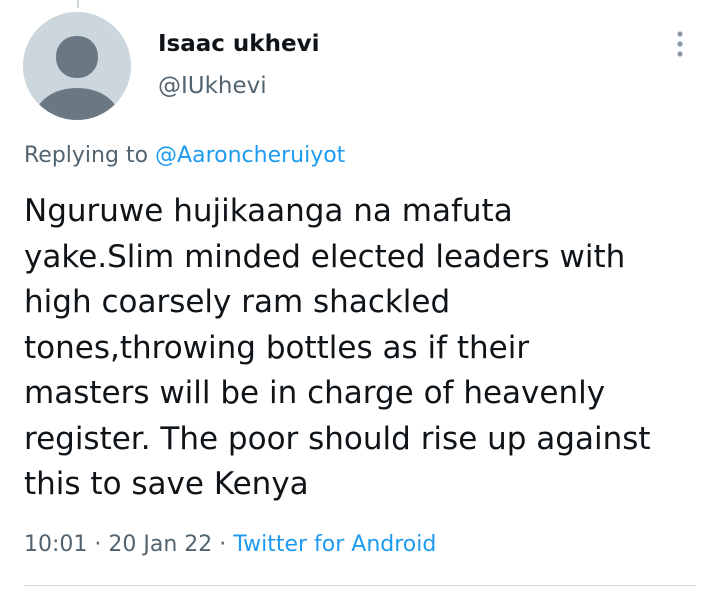  Describe the element at coordinates (230, 544) in the screenshot. I see `tweet-metadata: 10:01 · 20 Jan 22 · Twitter for Android` at that location.